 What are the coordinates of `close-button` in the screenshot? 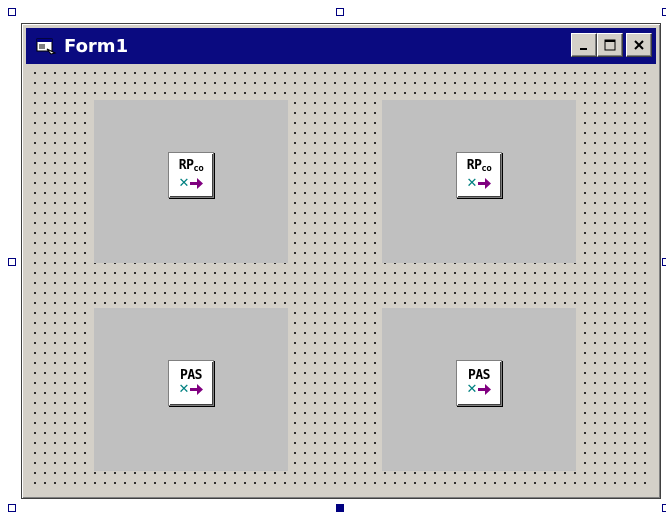 It's located at (639, 45).